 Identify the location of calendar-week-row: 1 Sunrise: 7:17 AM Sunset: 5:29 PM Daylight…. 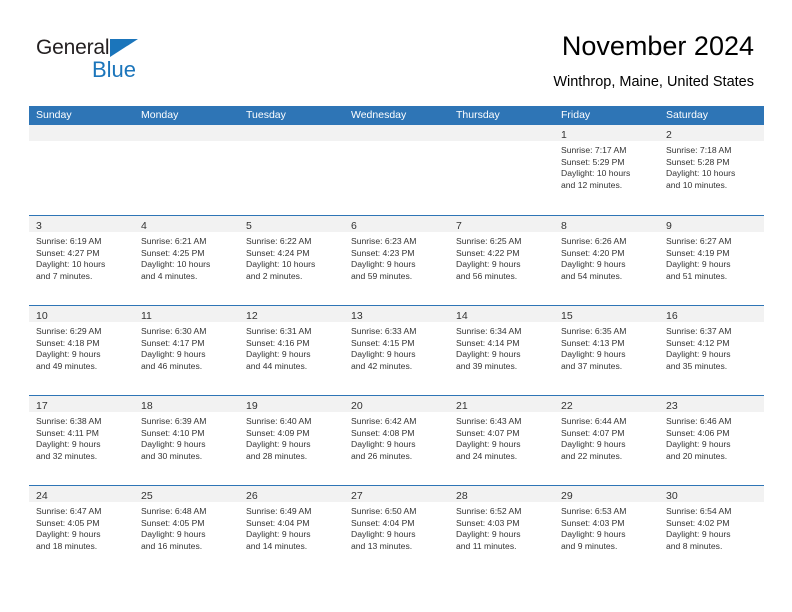
(396, 170).